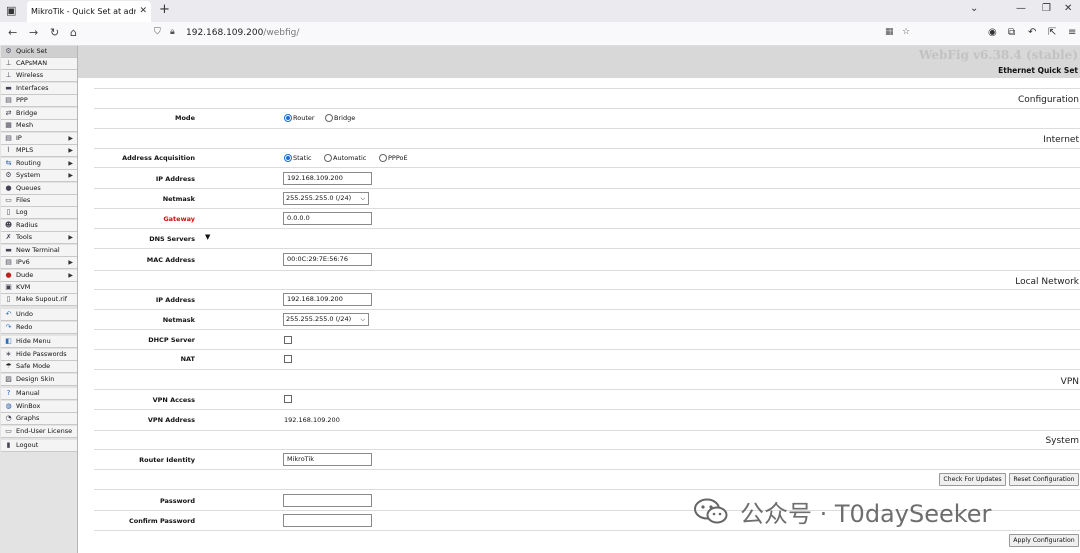  I want to click on mac-address-label: MAC Address, so click(170, 260).